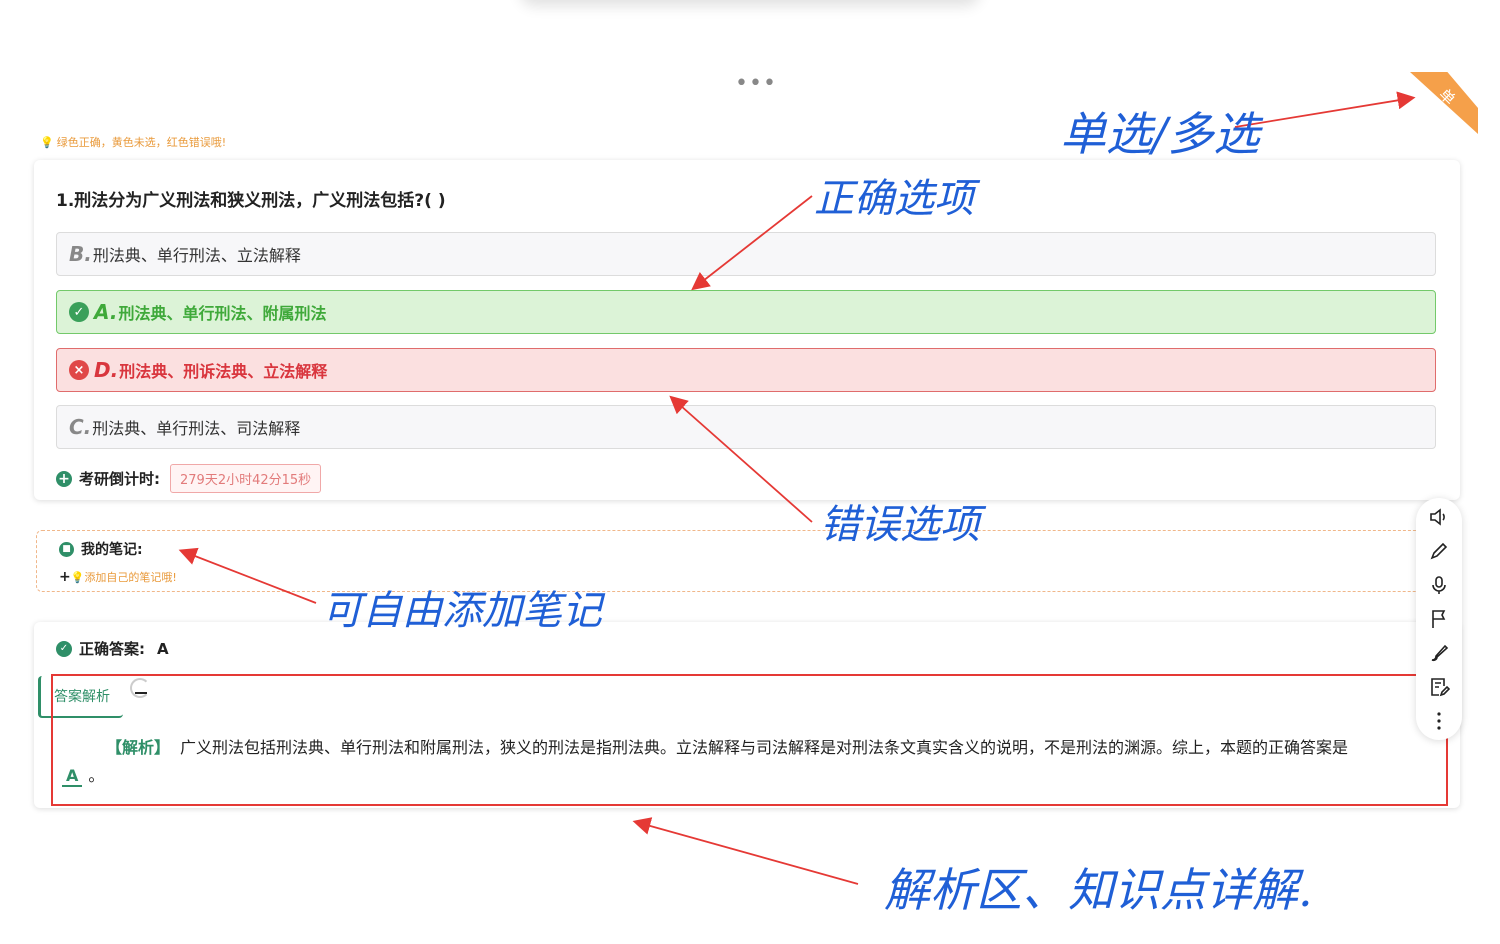  I want to click on option-letter: A., so click(106, 312).